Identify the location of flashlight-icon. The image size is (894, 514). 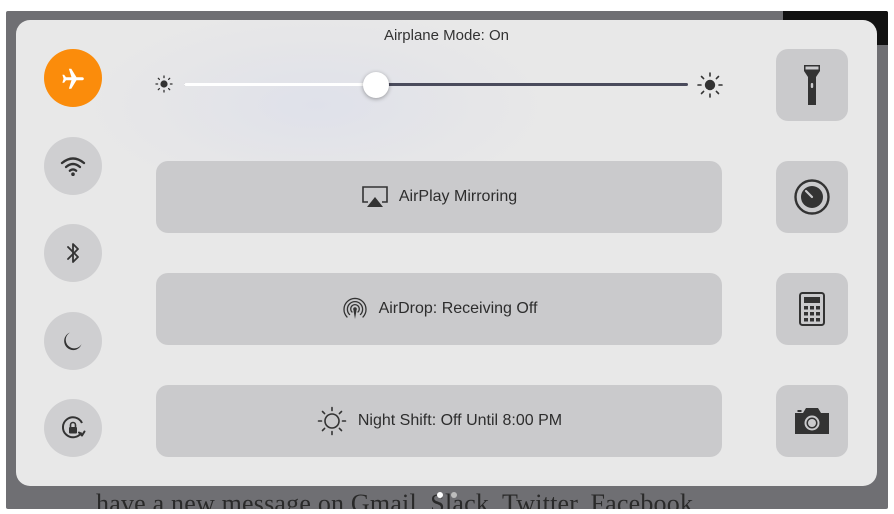
(812, 85).